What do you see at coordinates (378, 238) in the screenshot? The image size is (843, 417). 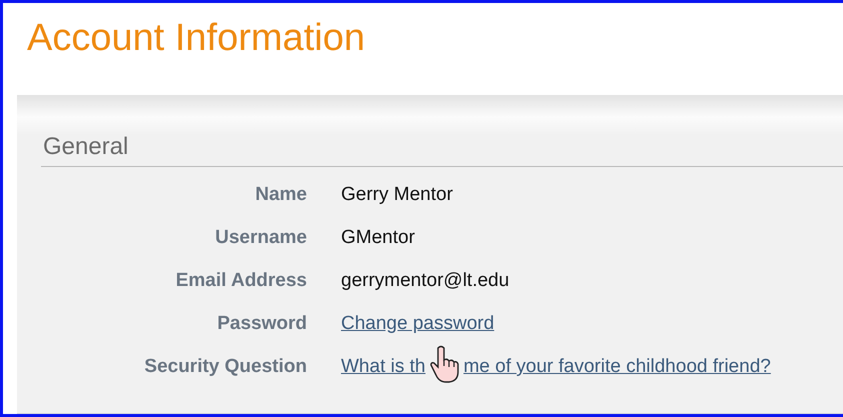 I see `field-value: GMentor` at bounding box center [378, 238].